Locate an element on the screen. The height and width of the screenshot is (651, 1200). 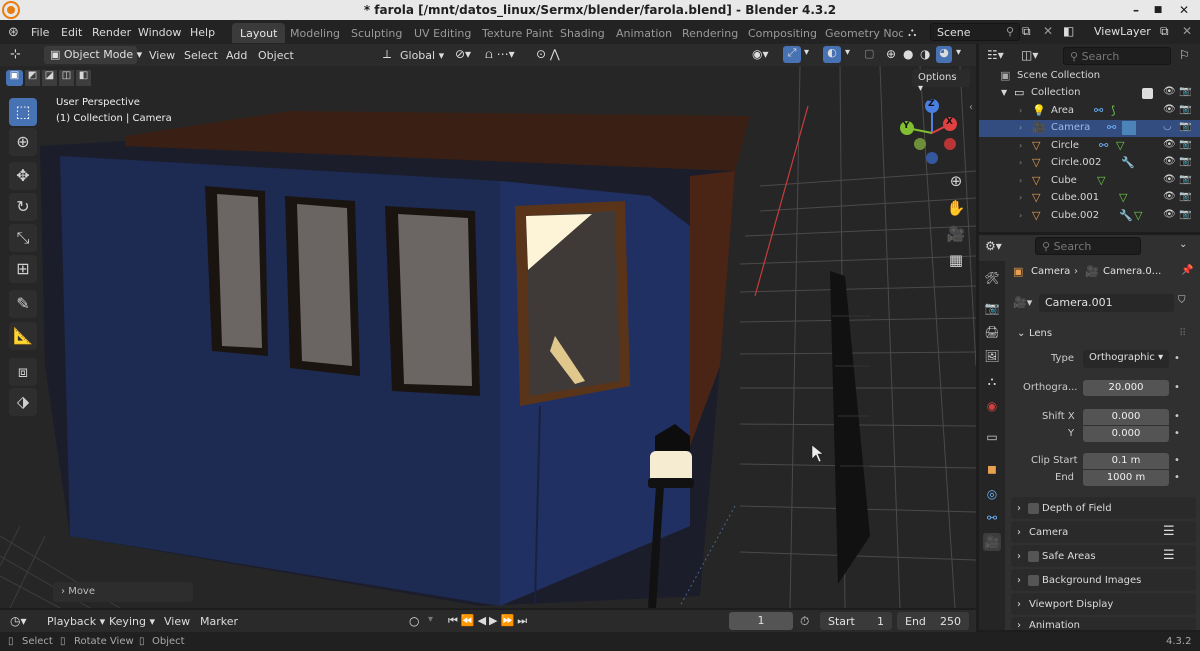
drag-handle-icon: ⠿ is located at coordinates (1182, 333).